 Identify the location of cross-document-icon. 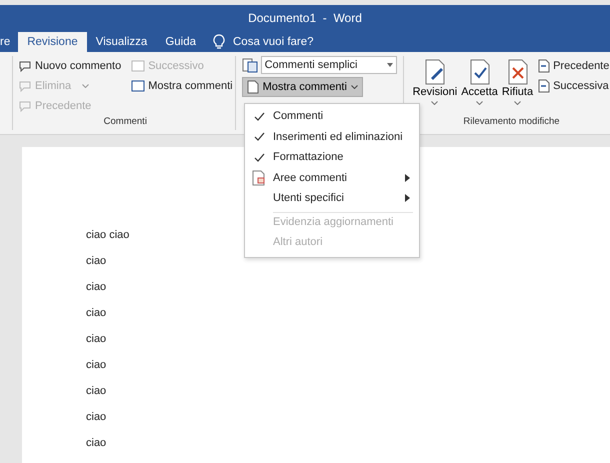
(518, 72).